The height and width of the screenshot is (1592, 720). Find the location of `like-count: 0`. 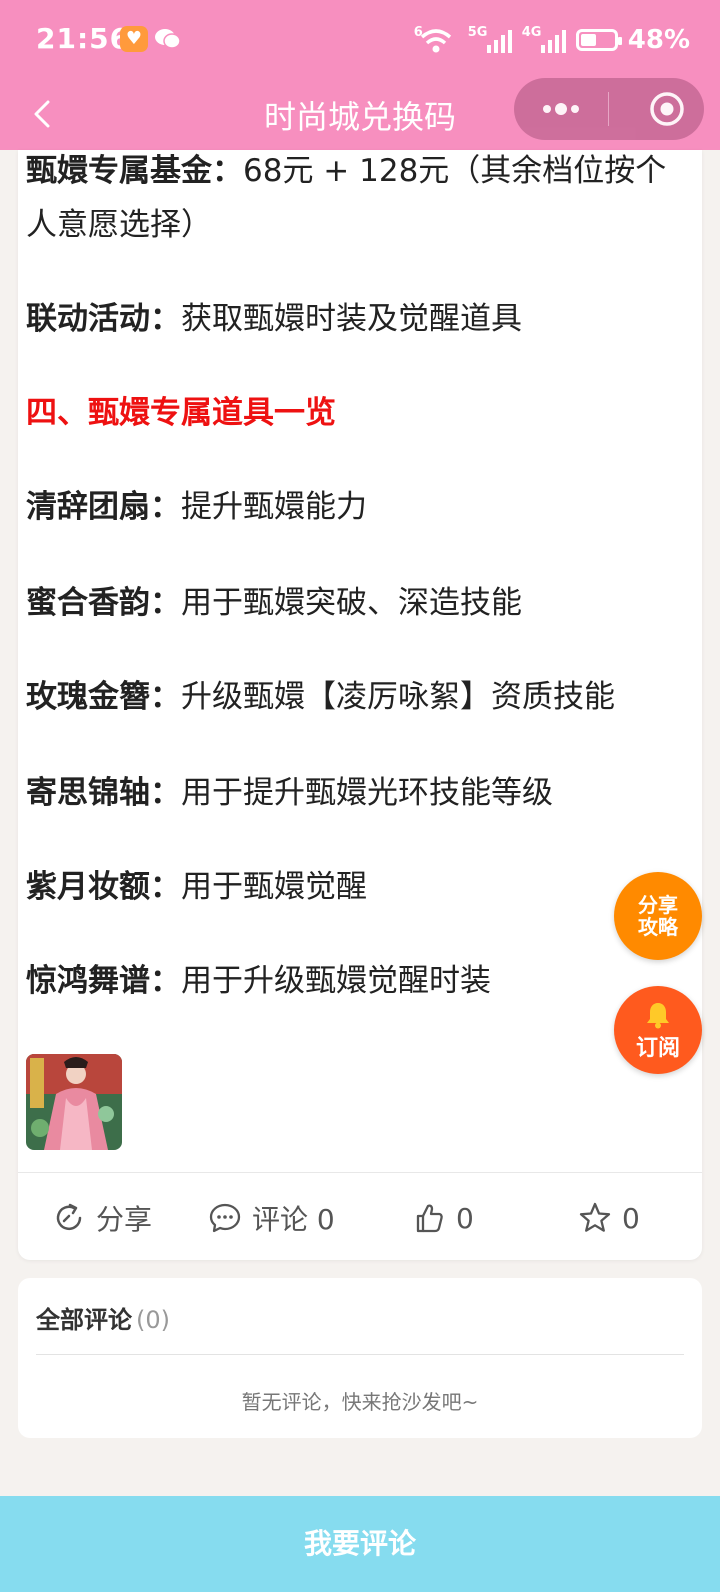

like-count: 0 is located at coordinates (465, 1218).